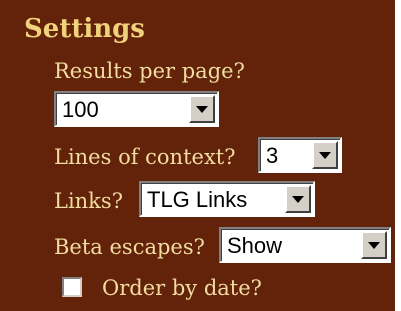 The height and width of the screenshot is (311, 401). What do you see at coordinates (84, 29) in the screenshot?
I see `settings-title: Settings` at bounding box center [84, 29].